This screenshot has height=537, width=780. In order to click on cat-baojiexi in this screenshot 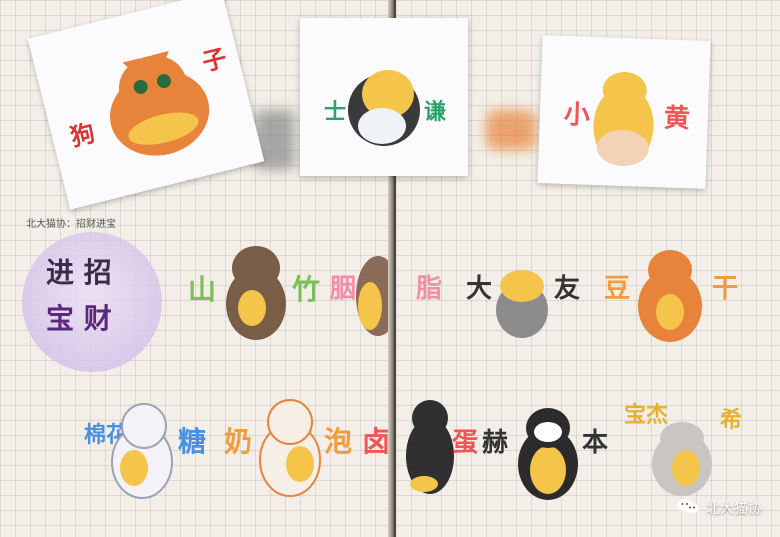, I will do `click(682, 459)`.